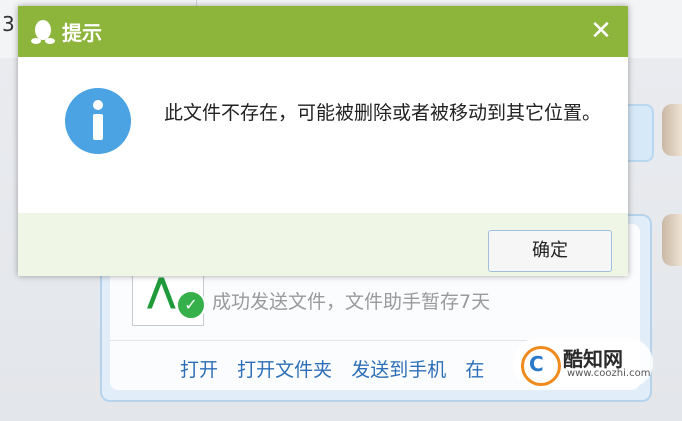 This screenshot has height=421, width=682. Describe the element at coordinates (474, 368) in the screenshot. I see `more-link: 在` at that location.